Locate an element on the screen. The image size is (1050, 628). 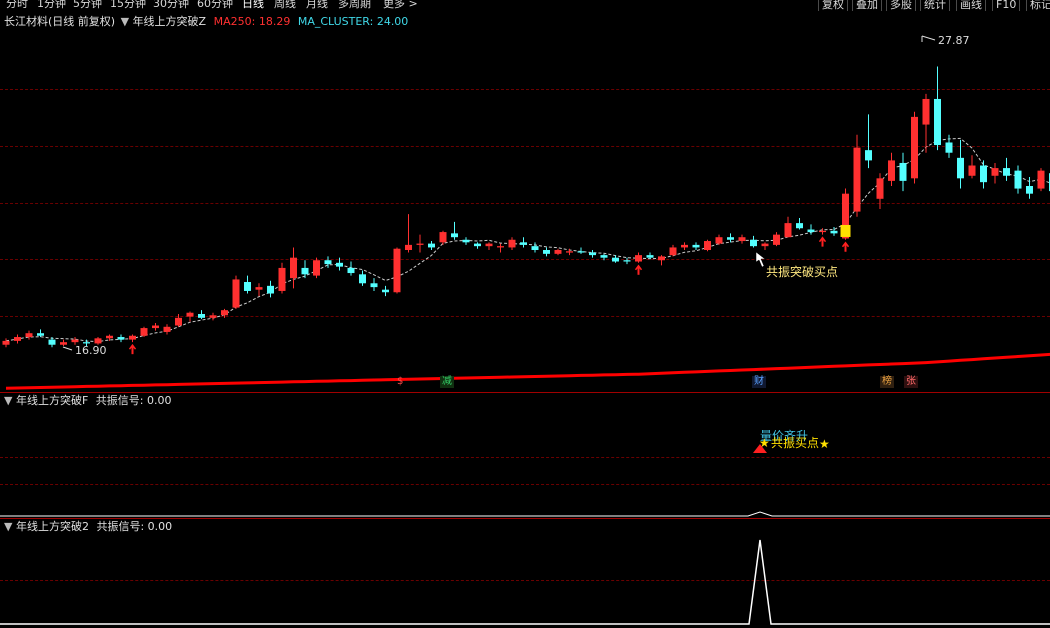
marker-reduce: 减 is located at coordinates (447, 382).